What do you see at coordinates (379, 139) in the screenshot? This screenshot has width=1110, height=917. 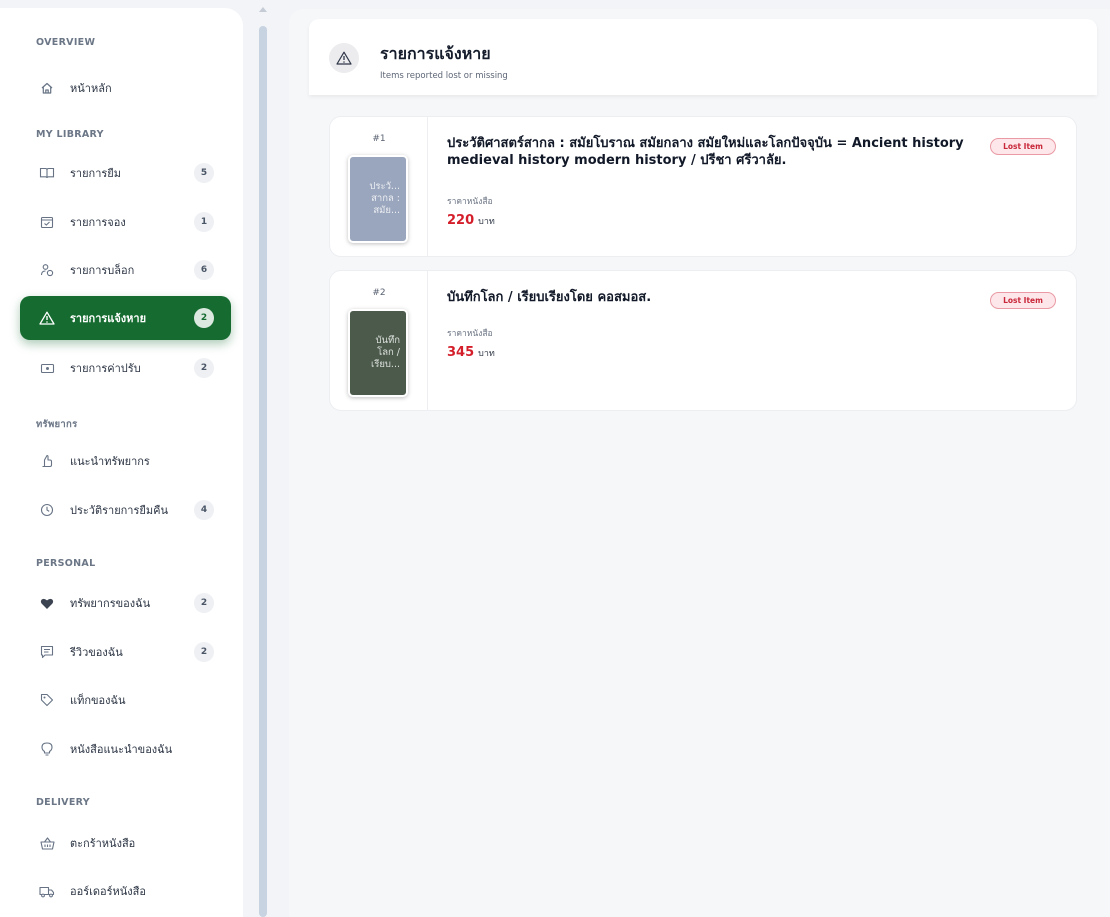 I see `item-index: #1` at bounding box center [379, 139].